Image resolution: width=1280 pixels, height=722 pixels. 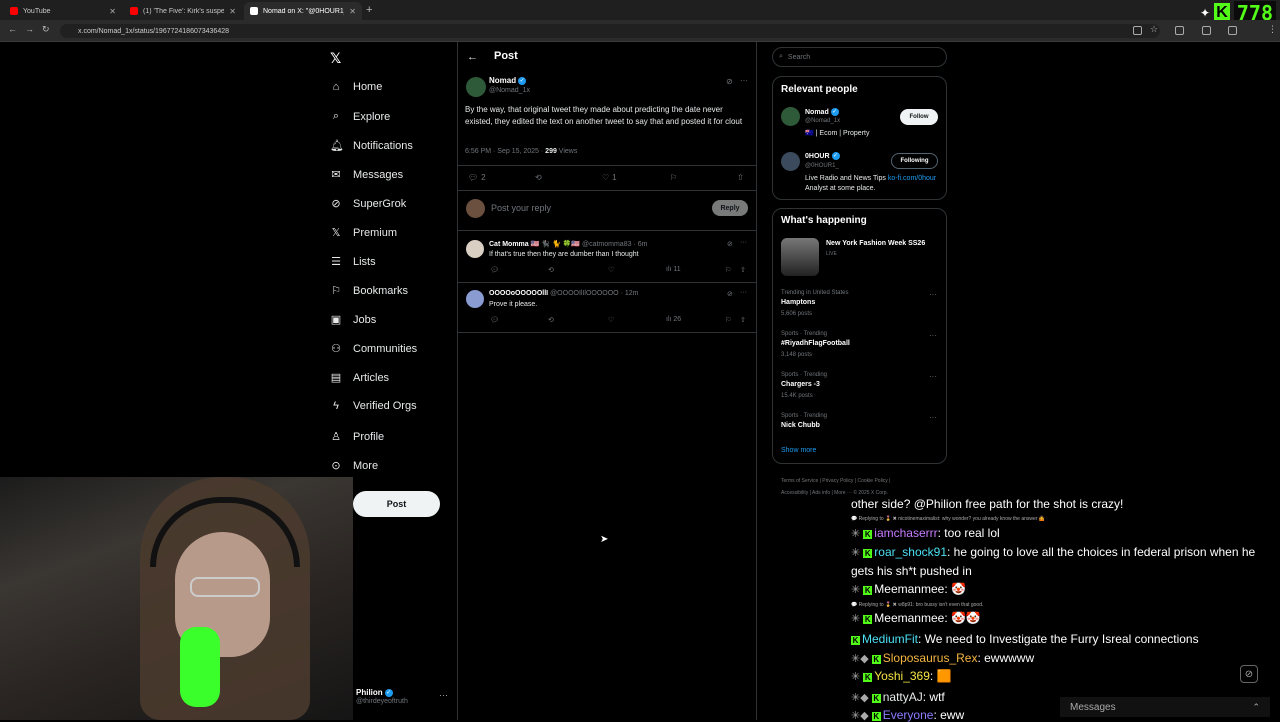 I want to click on nav-explore: ⌕ Explore, so click(x=360, y=116).